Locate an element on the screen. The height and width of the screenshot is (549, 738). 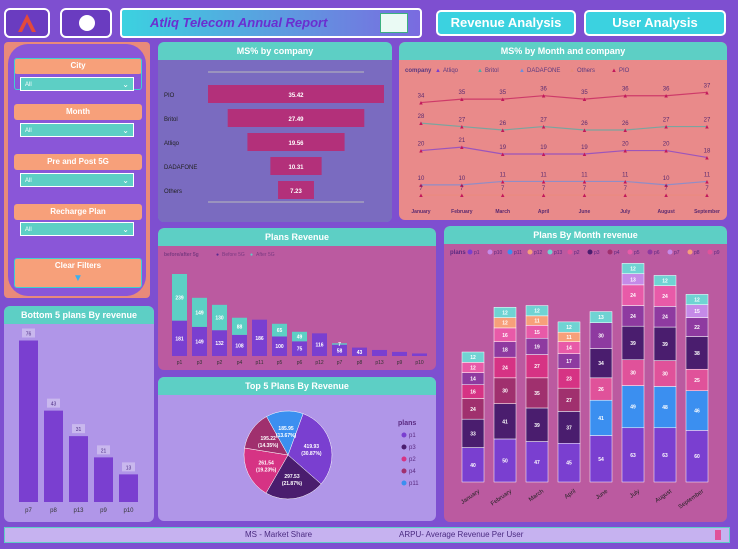
data-label: 48 is located at coordinates (665, 408).